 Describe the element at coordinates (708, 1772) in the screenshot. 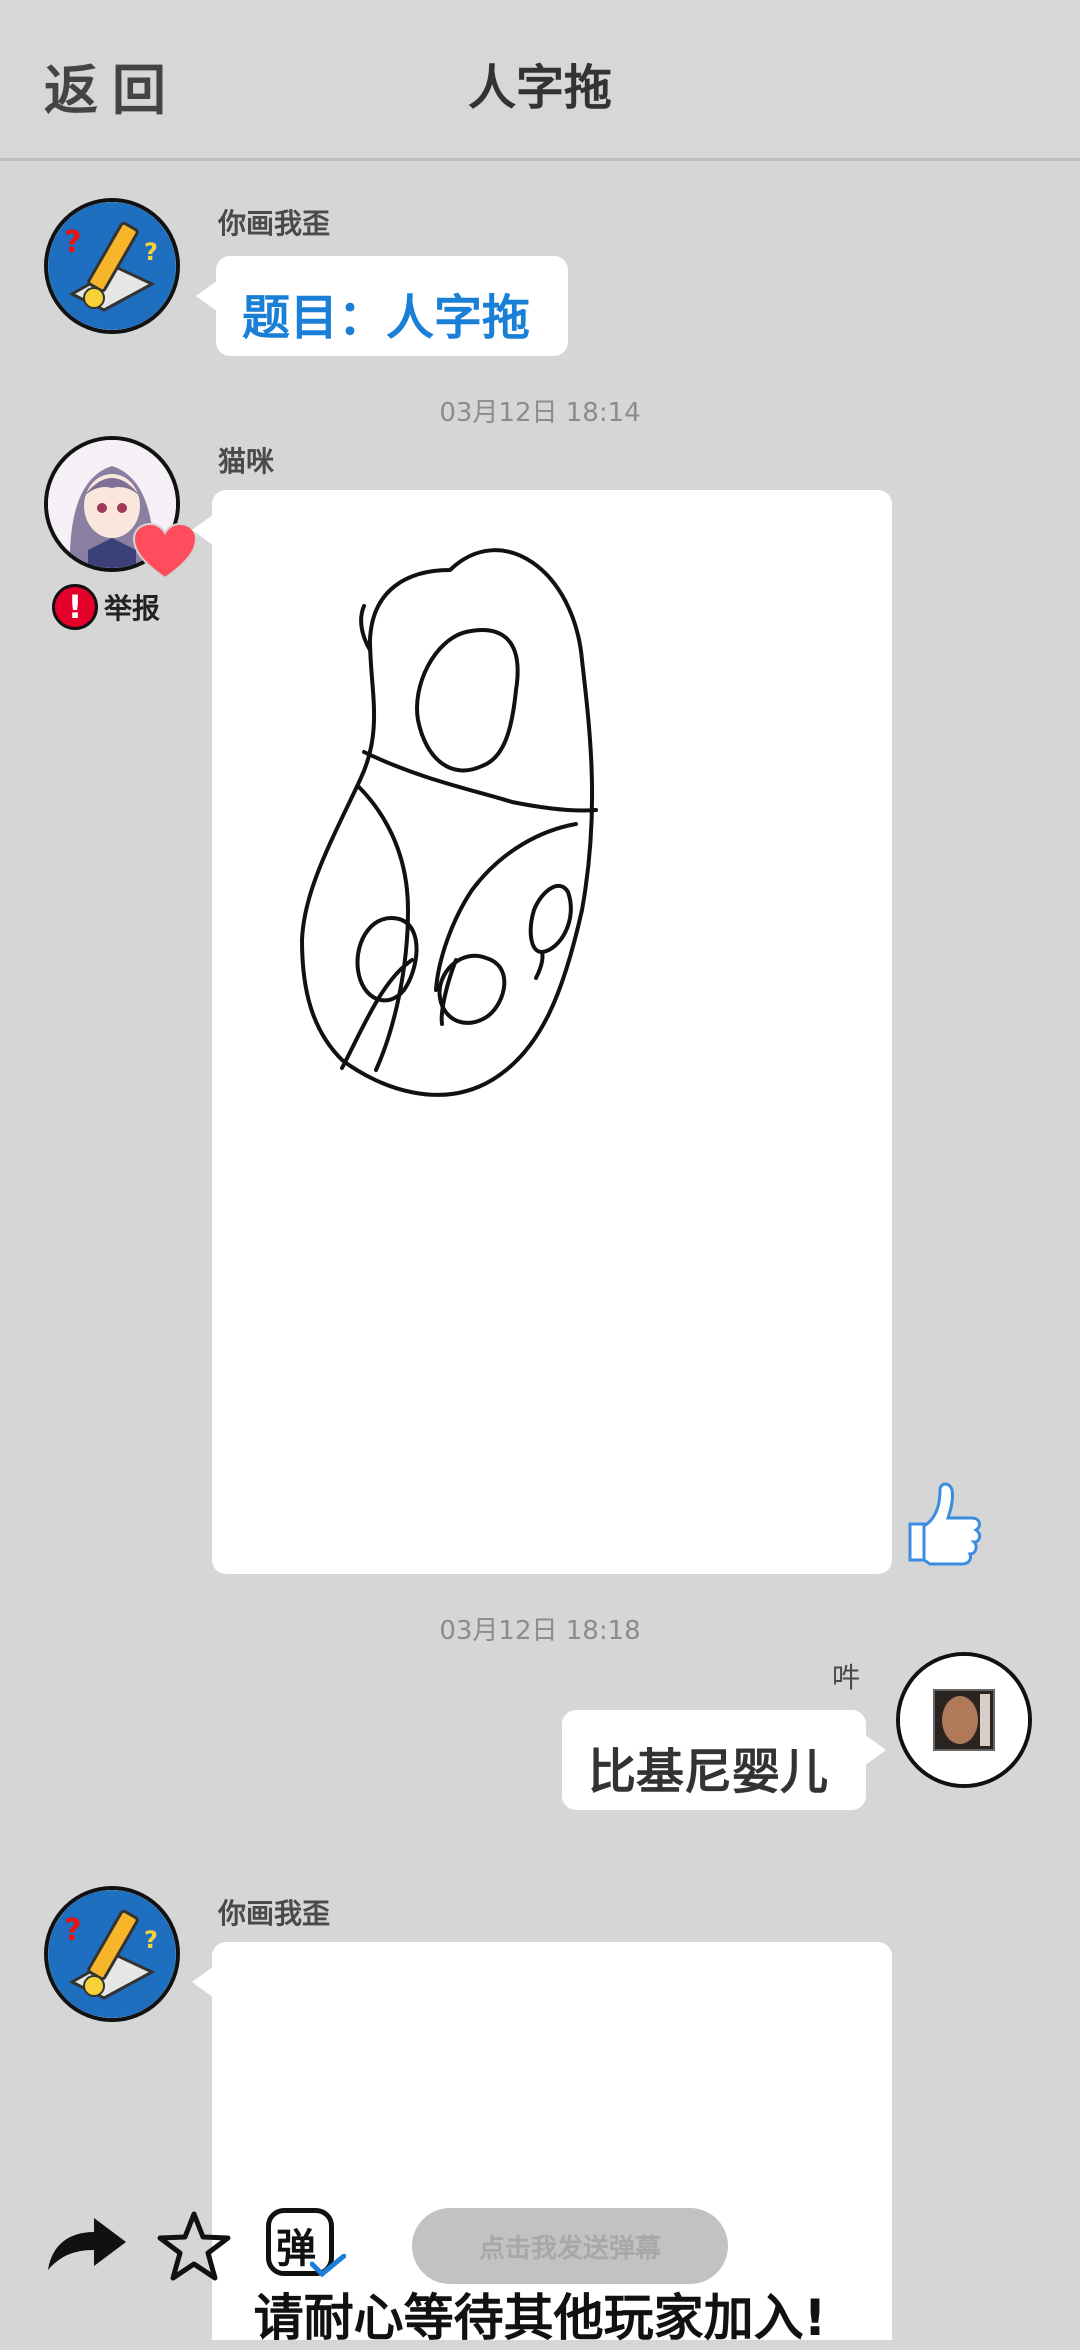

I see `guess-text: 比基尼婴儿` at that location.